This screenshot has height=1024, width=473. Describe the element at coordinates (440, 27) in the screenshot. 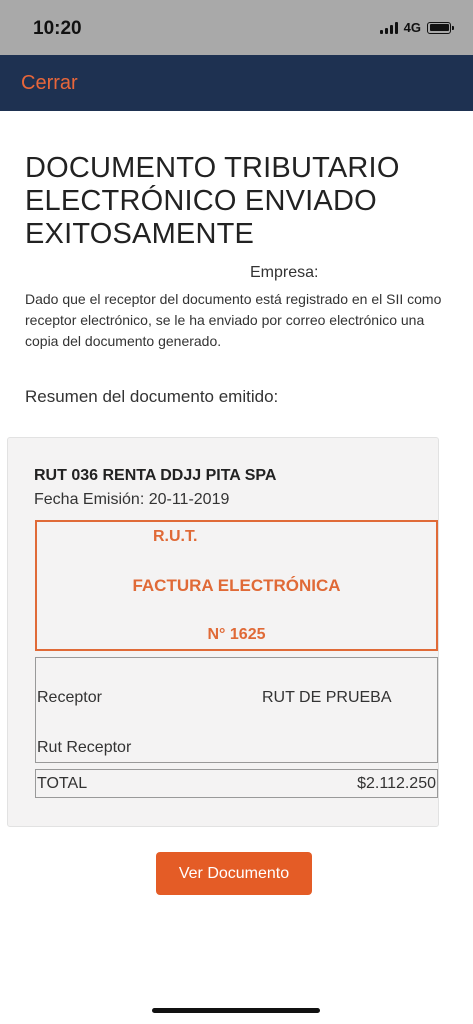

I see `battery-icon` at that location.